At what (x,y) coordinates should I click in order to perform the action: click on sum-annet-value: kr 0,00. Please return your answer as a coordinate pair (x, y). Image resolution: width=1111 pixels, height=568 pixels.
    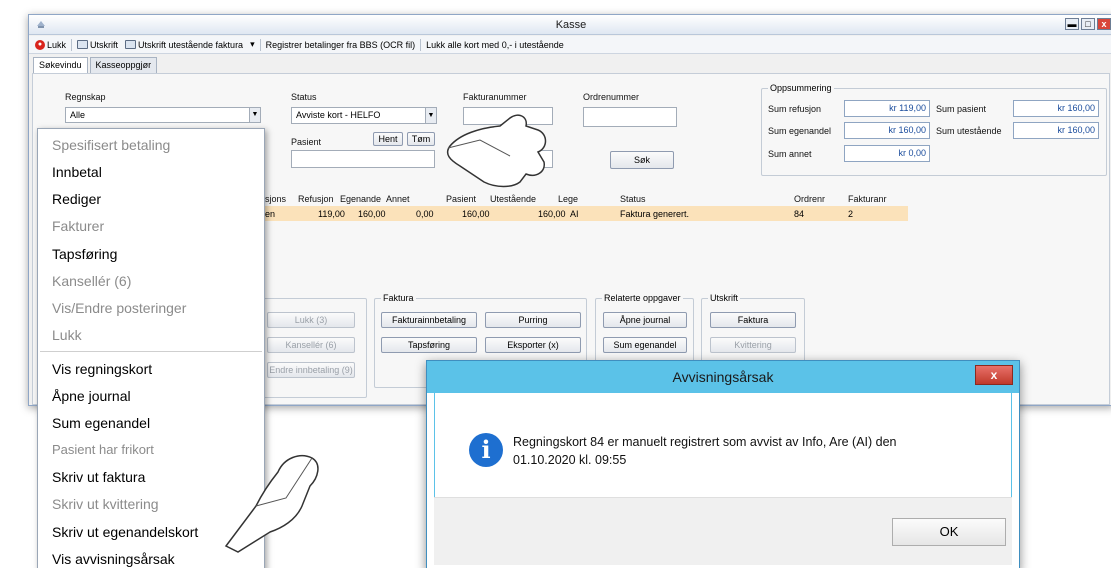
    Looking at the image, I should click on (887, 153).